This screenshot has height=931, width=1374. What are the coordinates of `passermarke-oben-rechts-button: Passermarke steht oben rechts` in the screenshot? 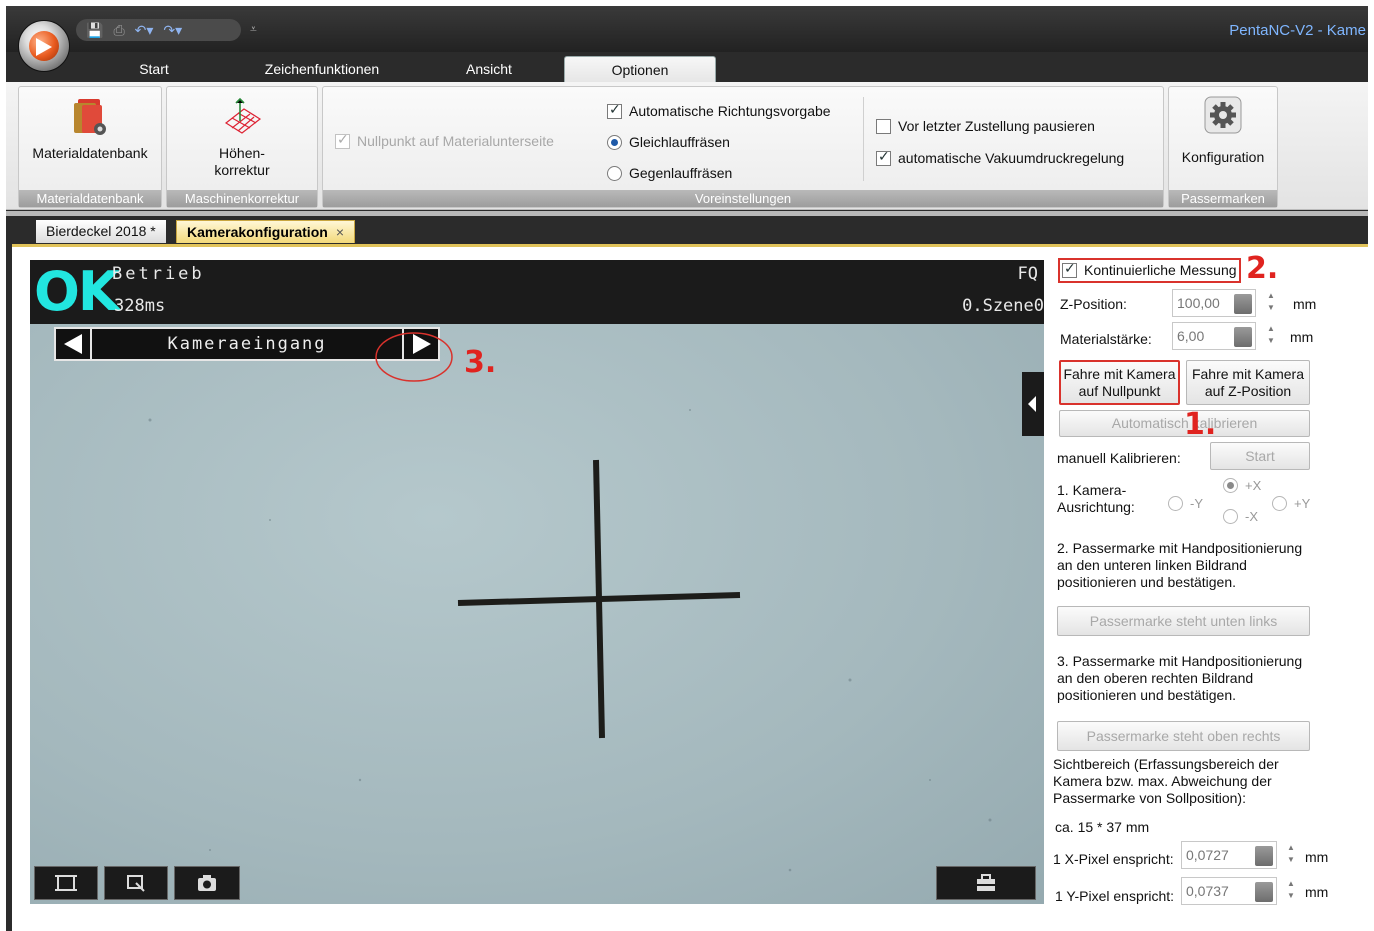 It's located at (1183, 736).